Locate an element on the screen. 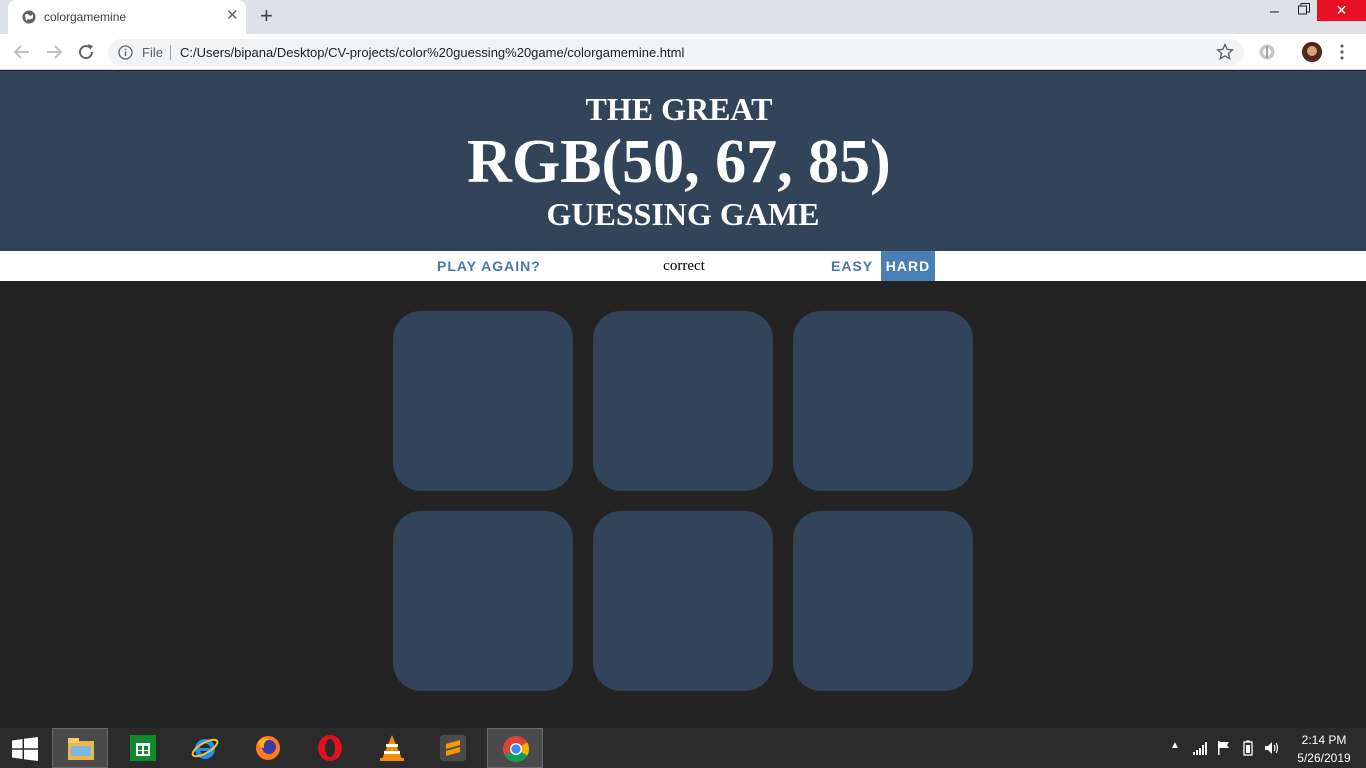  file-explorer-icon is located at coordinates (81, 749).